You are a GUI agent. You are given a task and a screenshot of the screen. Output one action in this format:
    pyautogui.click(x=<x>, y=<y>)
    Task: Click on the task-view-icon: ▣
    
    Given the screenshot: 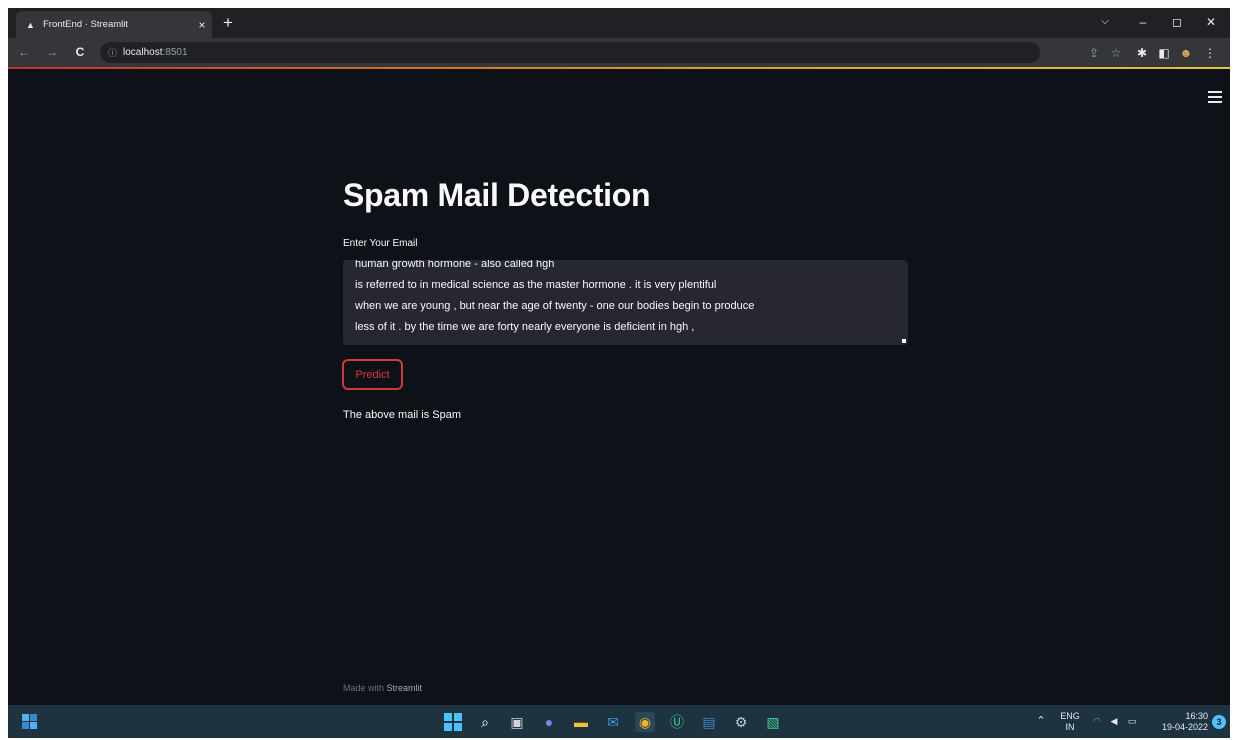 What is the action you would take?
    pyautogui.click(x=517, y=722)
    